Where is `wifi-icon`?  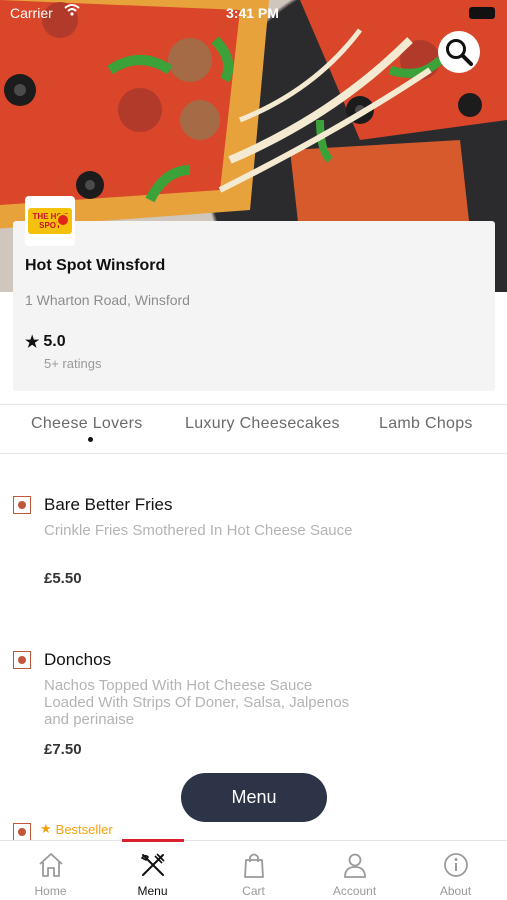 wifi-icon is located at coordinates (72, 11).